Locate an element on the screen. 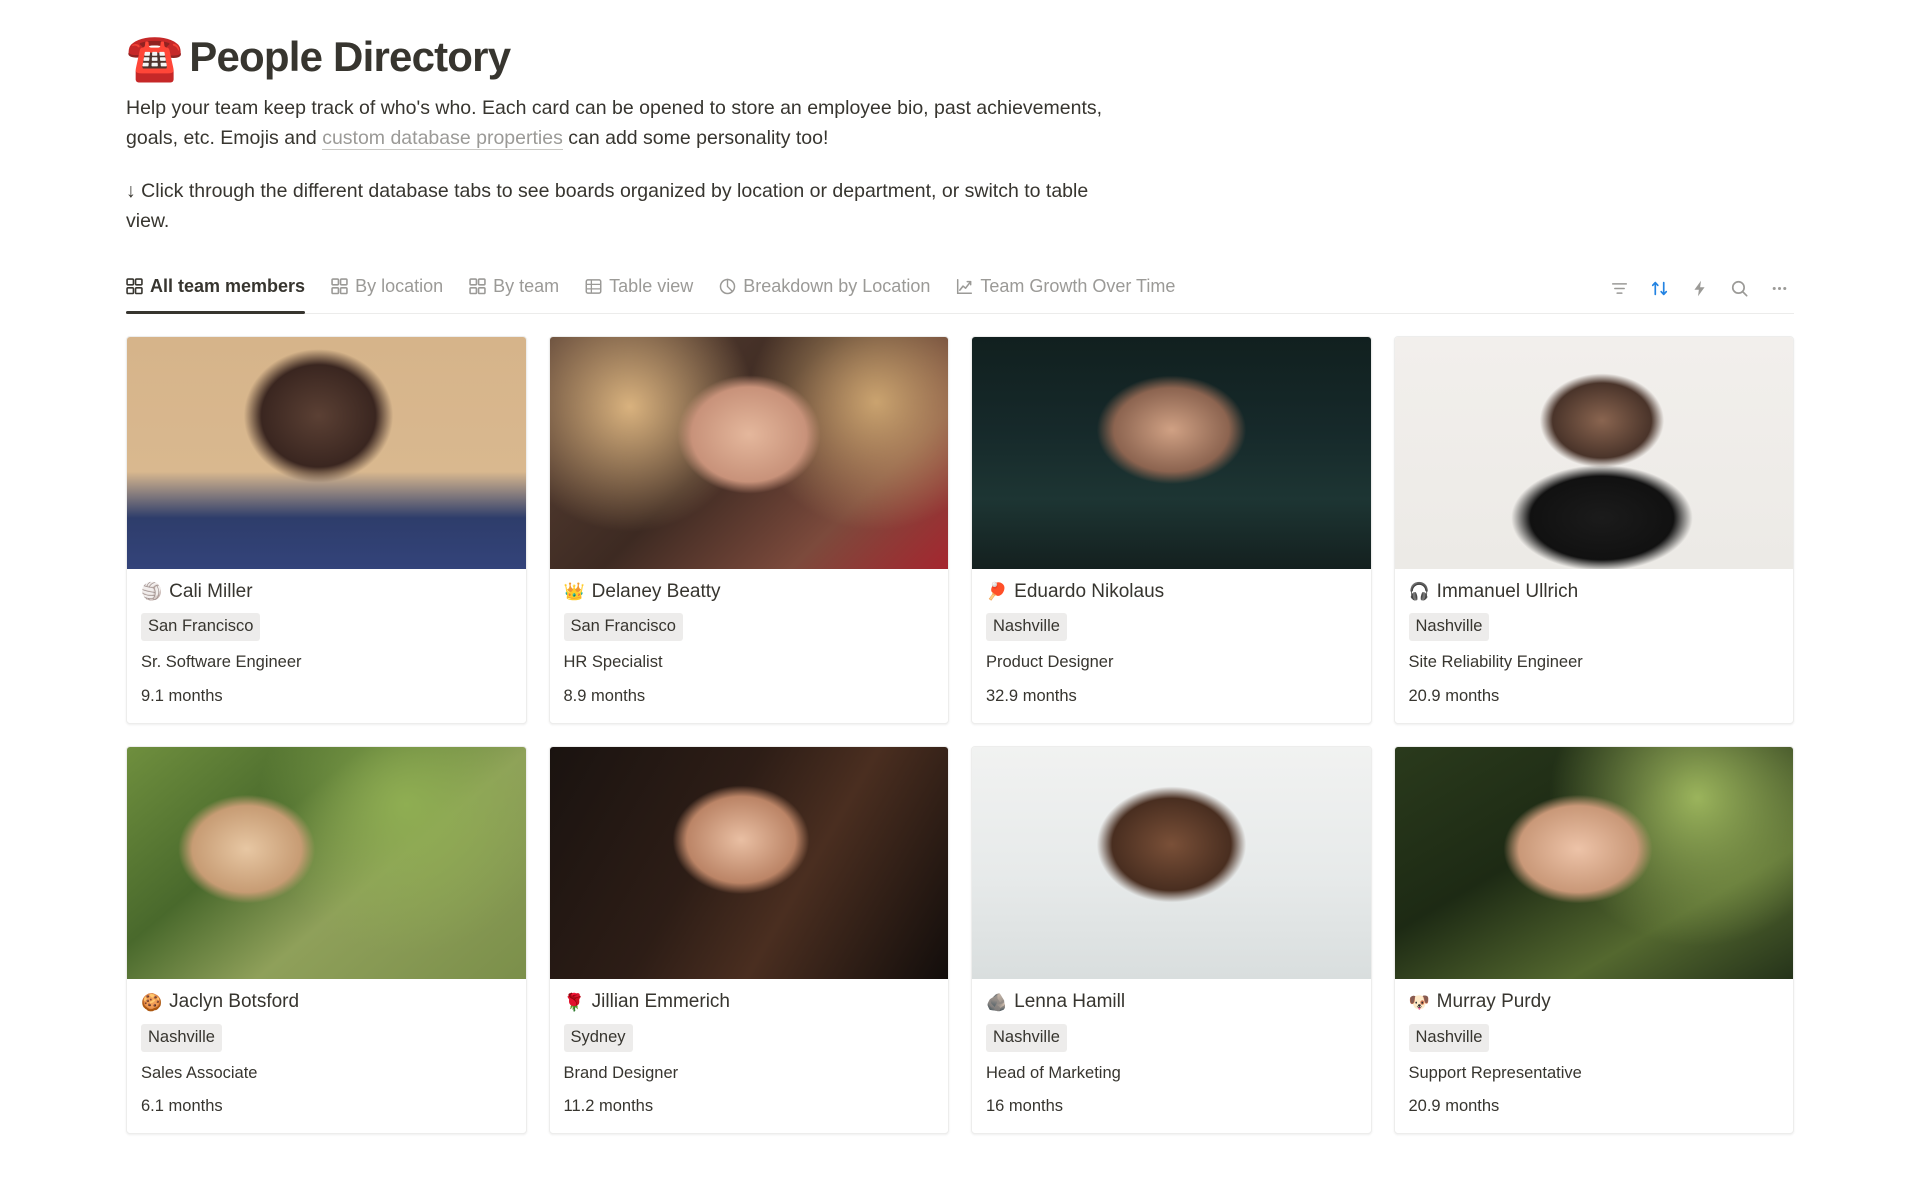 The image size is (1920, 1199). person-role: Head of Marketing is located at coordinates (1053, 1072).